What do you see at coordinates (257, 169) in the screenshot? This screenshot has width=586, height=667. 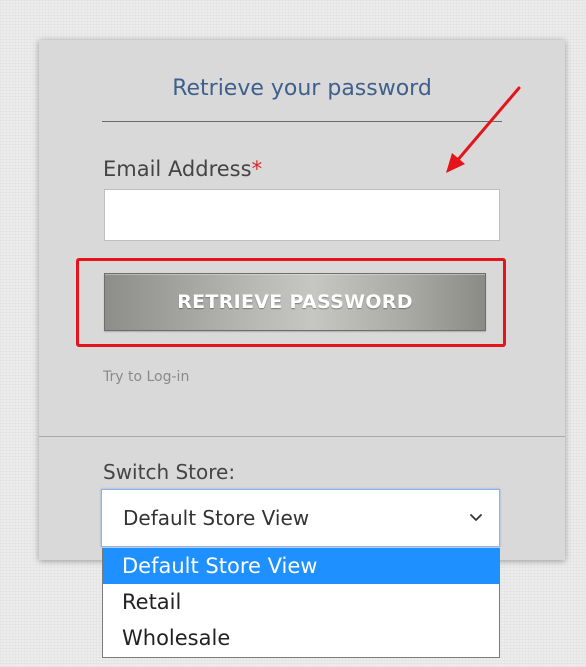 I see `required-marker: *` at bounding box center [257, 169].